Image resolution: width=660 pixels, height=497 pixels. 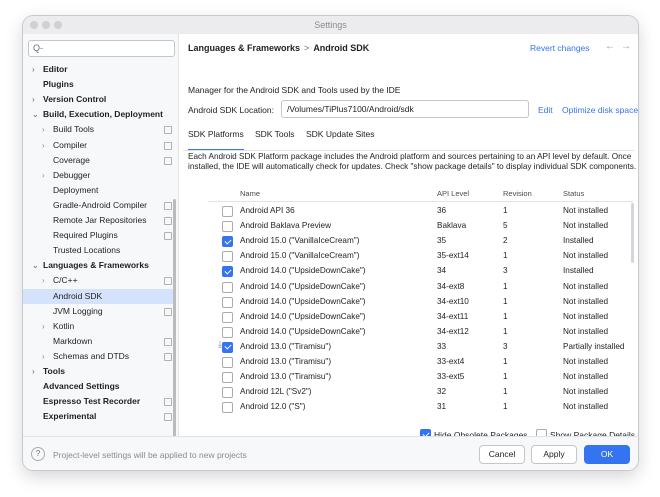 What do you see at coordinates (517, 193) in the screenshot?
I see `column-revision: Revision` at bounding box center [517, 193].